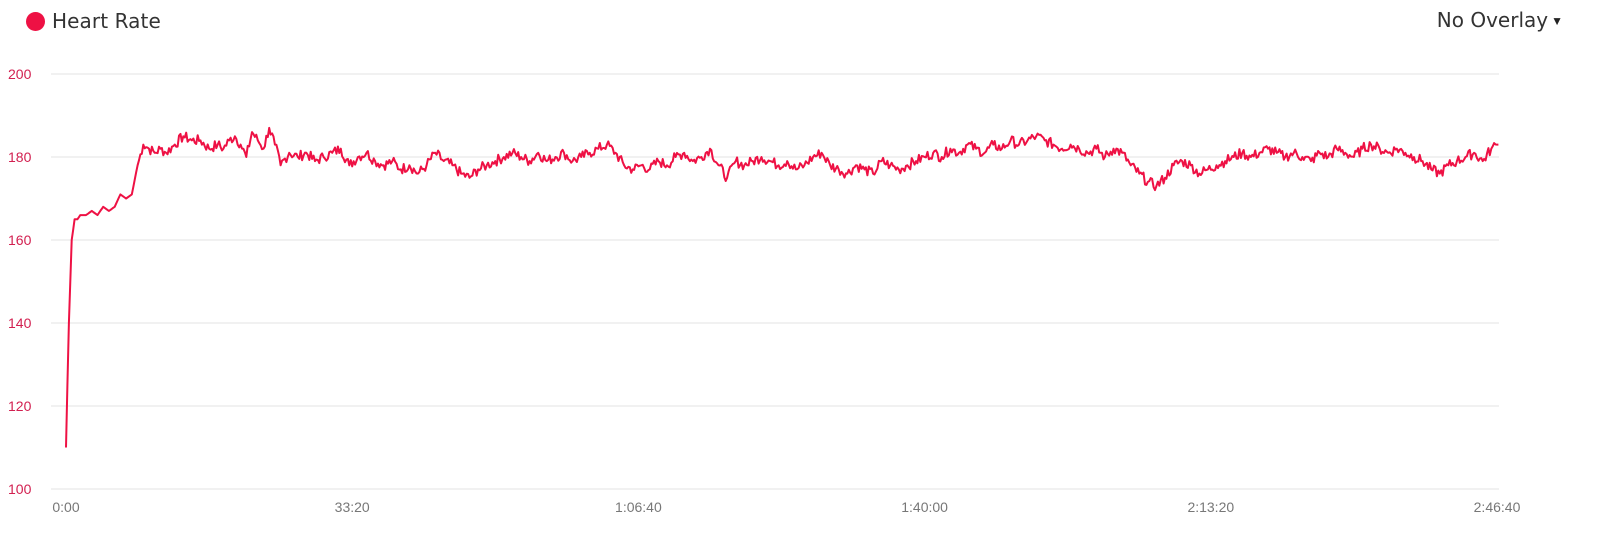 The height and width of the screenshot is (546, 1603). I want to click on y-tick-label: 120, so click(20, 406).